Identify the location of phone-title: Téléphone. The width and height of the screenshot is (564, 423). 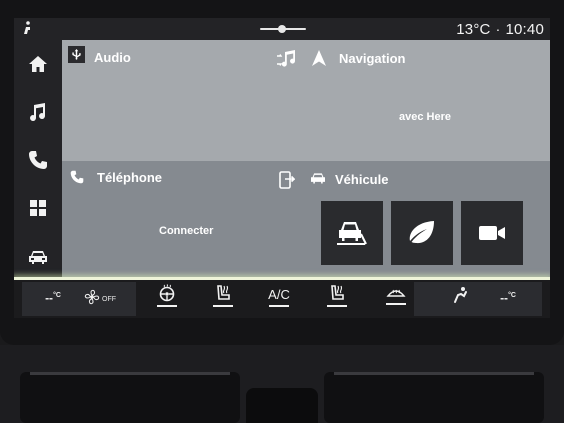
(130, 177).